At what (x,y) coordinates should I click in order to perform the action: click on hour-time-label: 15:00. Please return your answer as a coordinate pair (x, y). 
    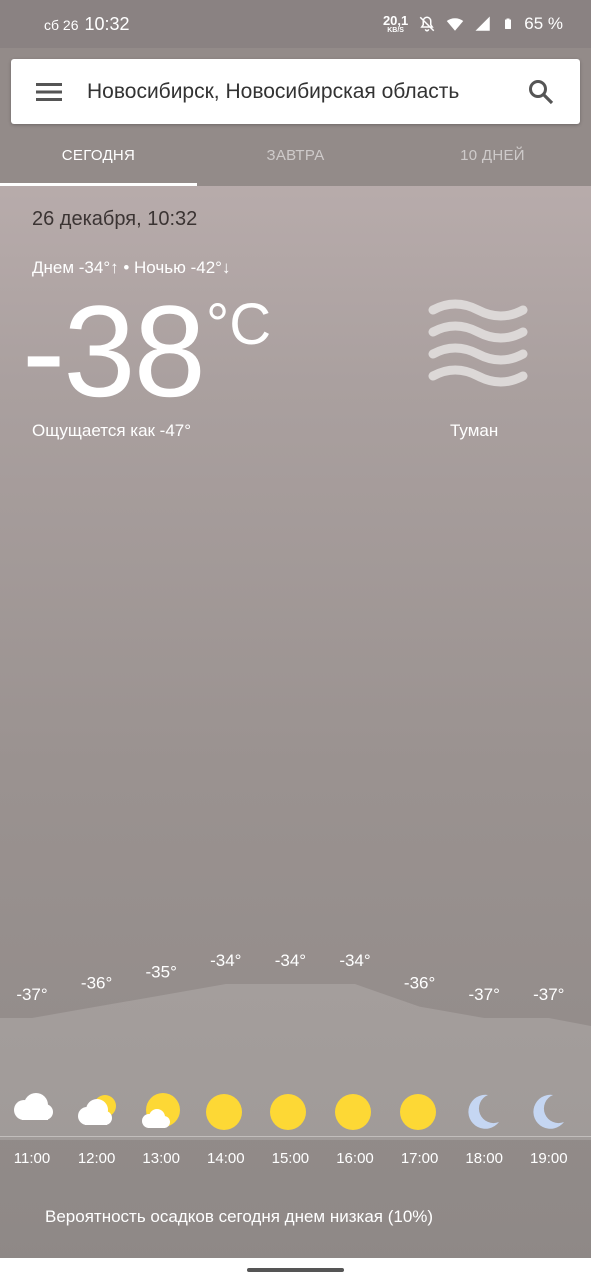
    Looking at the image, I should click on (290, 1158).